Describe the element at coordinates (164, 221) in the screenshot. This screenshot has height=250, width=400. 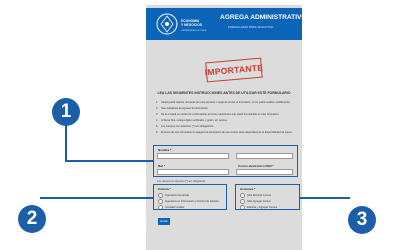
I see `submit-button: Enviar` at that location.